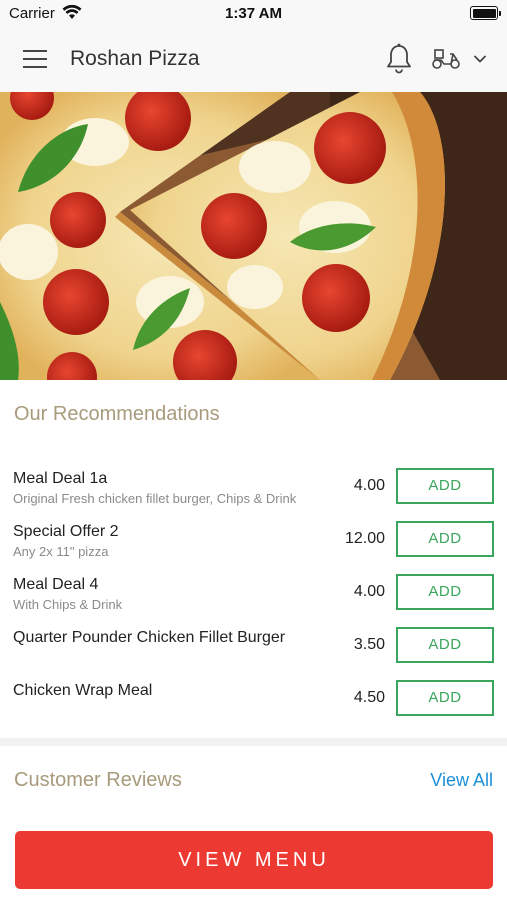 The image size is (507, 900). I want to click on view-all-reviews-link: View All, so click(461, 780).